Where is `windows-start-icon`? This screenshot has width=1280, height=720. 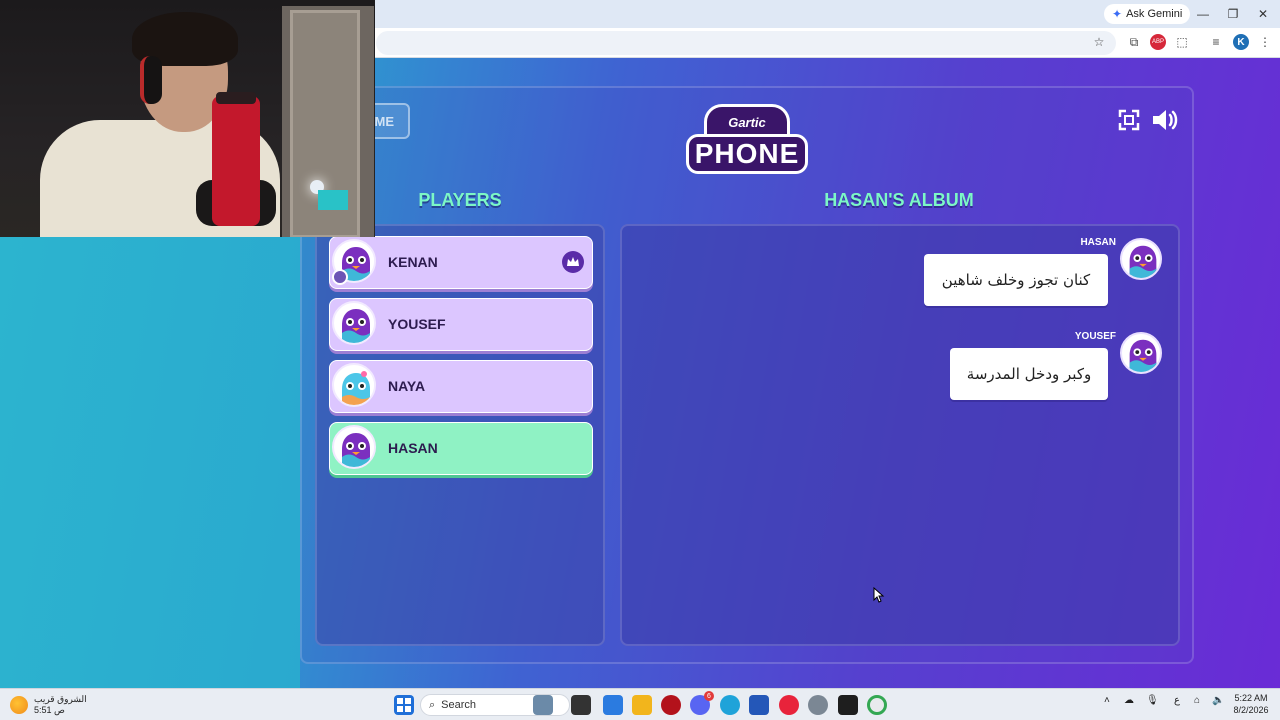
windows-start-icon is located at coordinates (404, 705).